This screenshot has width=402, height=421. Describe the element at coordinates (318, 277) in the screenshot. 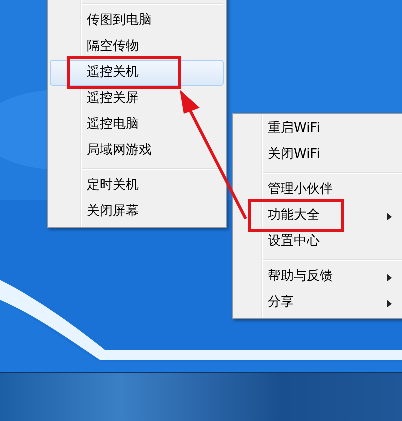

I see `menu-item: 帮助与反馈` at that location.